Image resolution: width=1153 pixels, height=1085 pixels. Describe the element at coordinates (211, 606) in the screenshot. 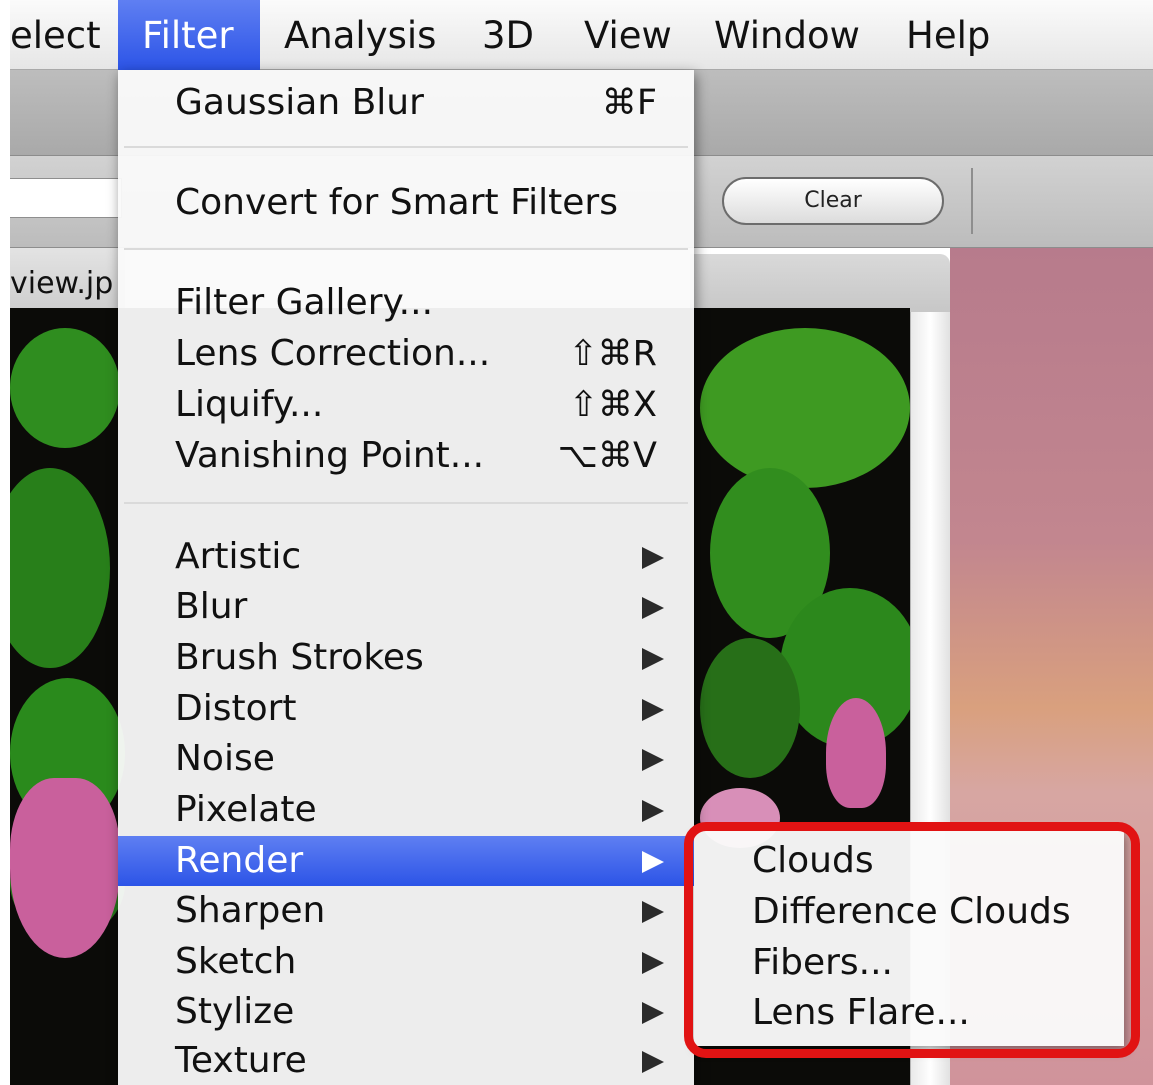

I see `menu-item-label: Blur` at that location.